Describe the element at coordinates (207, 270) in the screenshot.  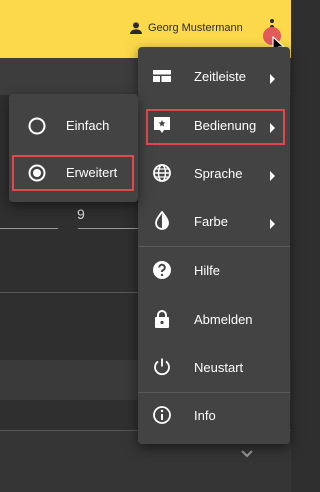
I see `menu-item-label: Hilfe` at that location.